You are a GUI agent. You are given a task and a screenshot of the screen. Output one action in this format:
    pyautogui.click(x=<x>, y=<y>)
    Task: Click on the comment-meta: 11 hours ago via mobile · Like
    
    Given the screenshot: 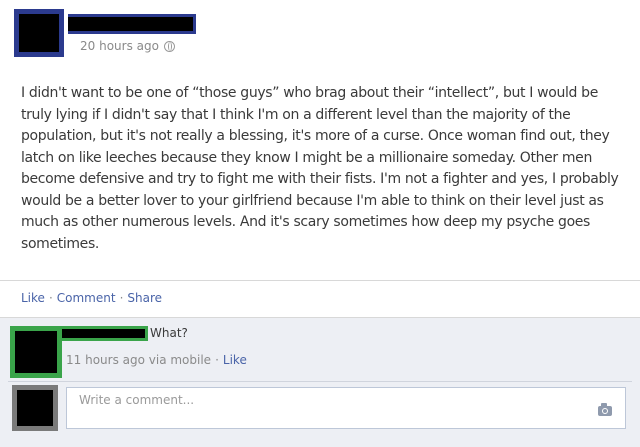 What is the action you would take?
    pyautogui.click(x=156, y=360)
    